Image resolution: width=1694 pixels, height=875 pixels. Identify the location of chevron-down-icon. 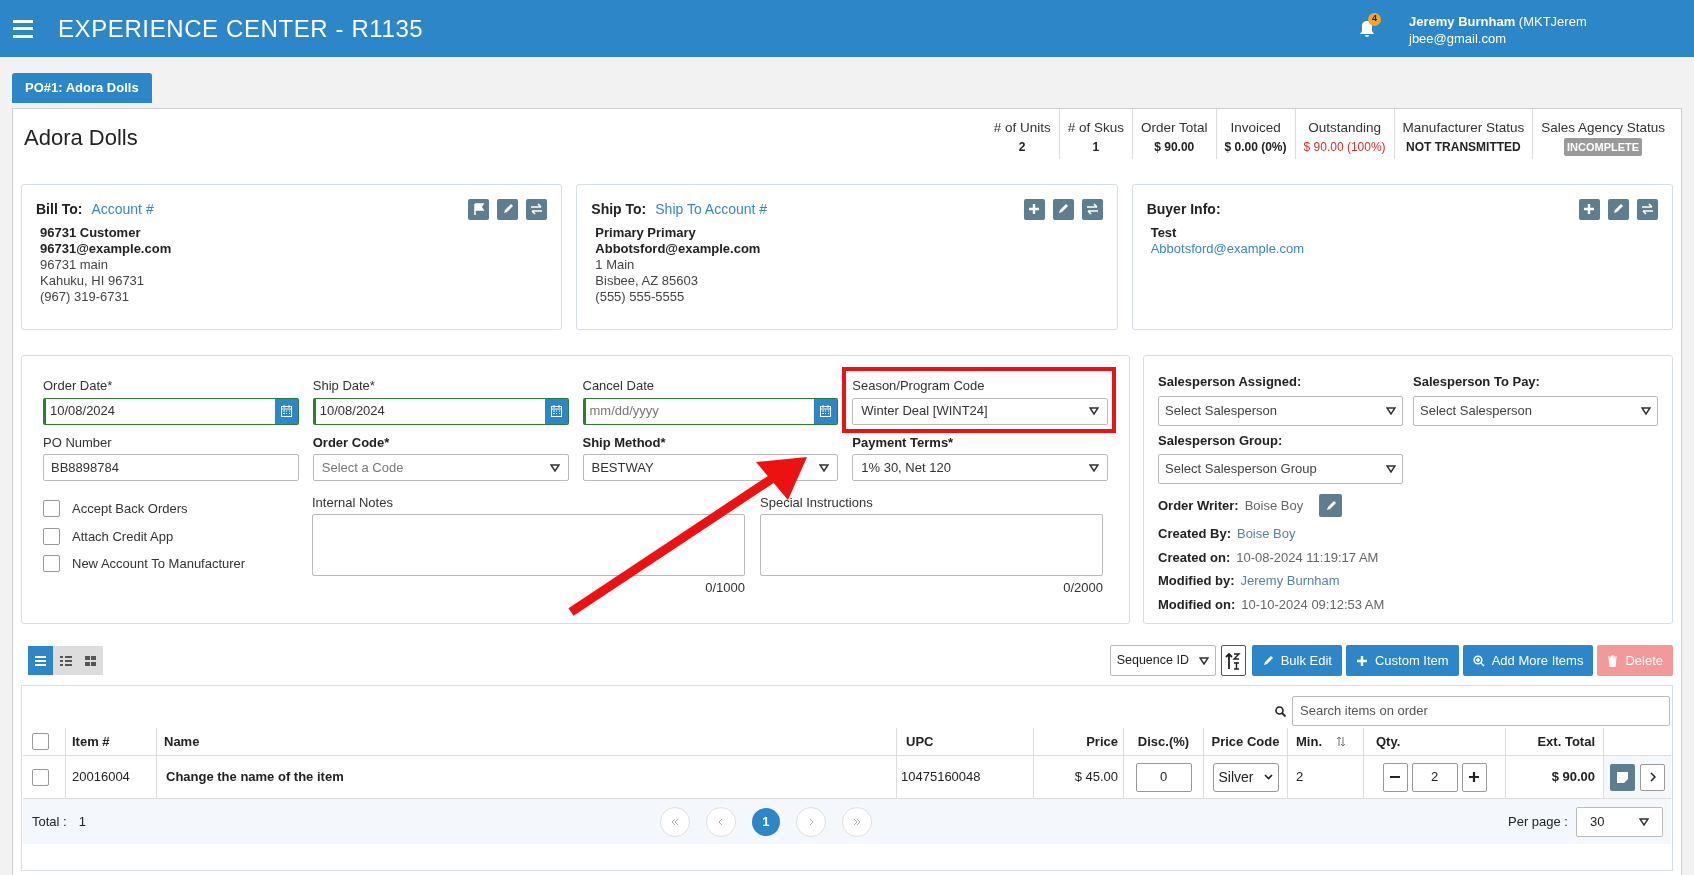
(1268, 777).